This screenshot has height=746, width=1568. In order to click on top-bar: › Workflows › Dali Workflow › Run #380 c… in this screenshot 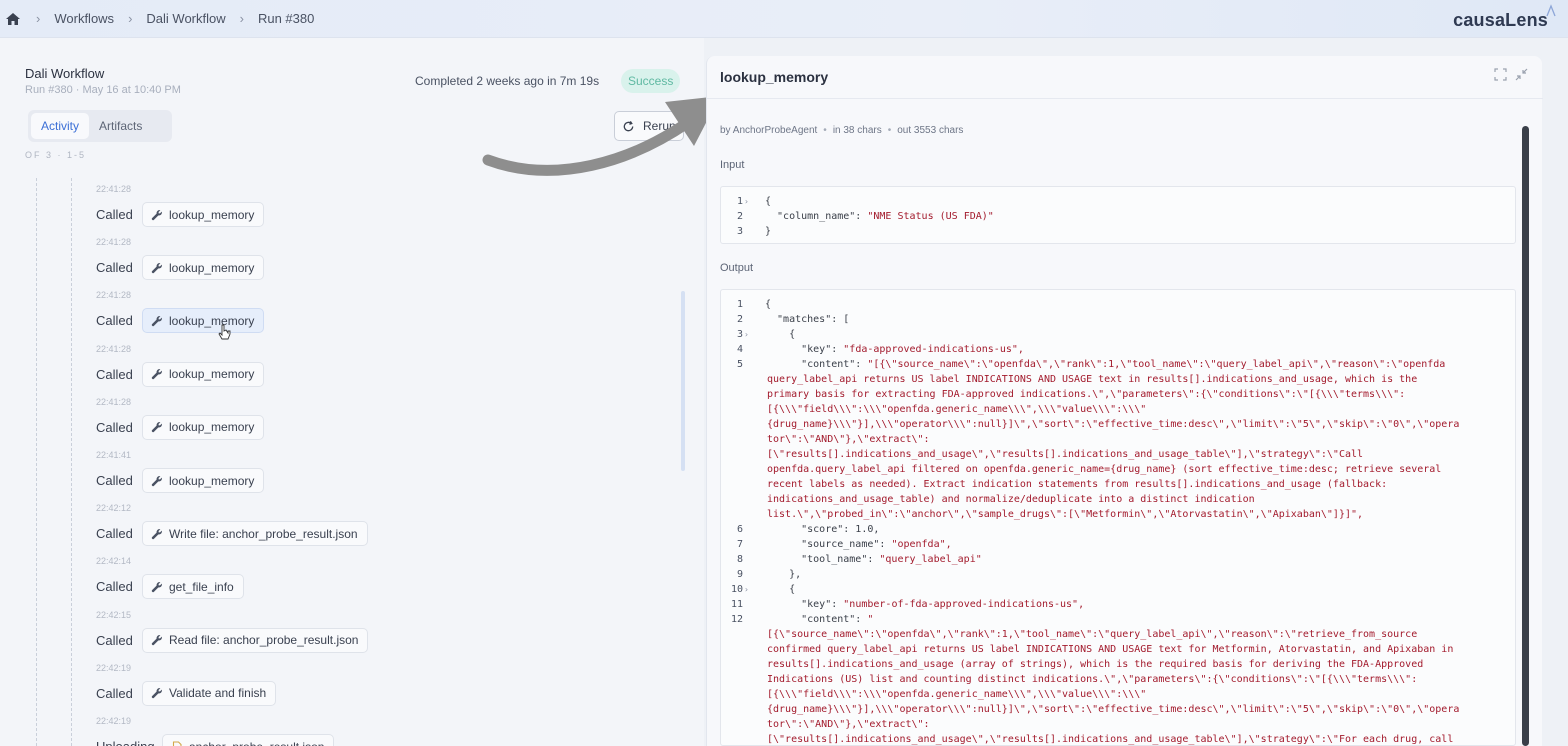, I will do `click(784, 19)`.